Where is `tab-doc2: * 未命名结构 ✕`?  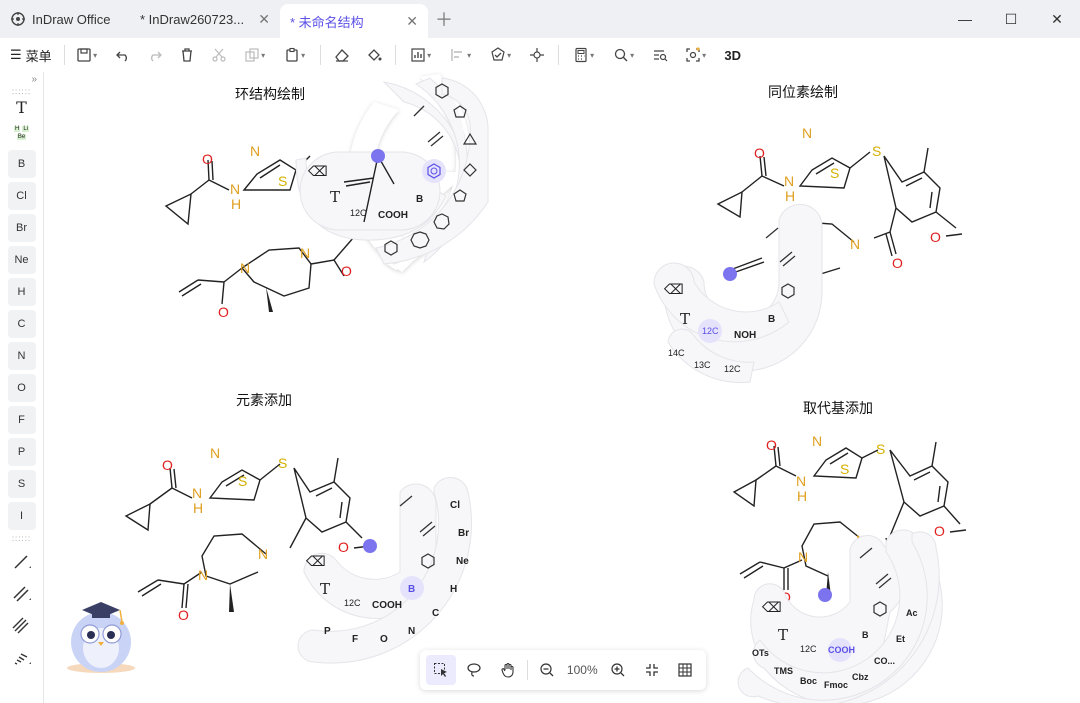
tab-doc2: * 未命名结构 ✕ is located at coordinates (354, 21).